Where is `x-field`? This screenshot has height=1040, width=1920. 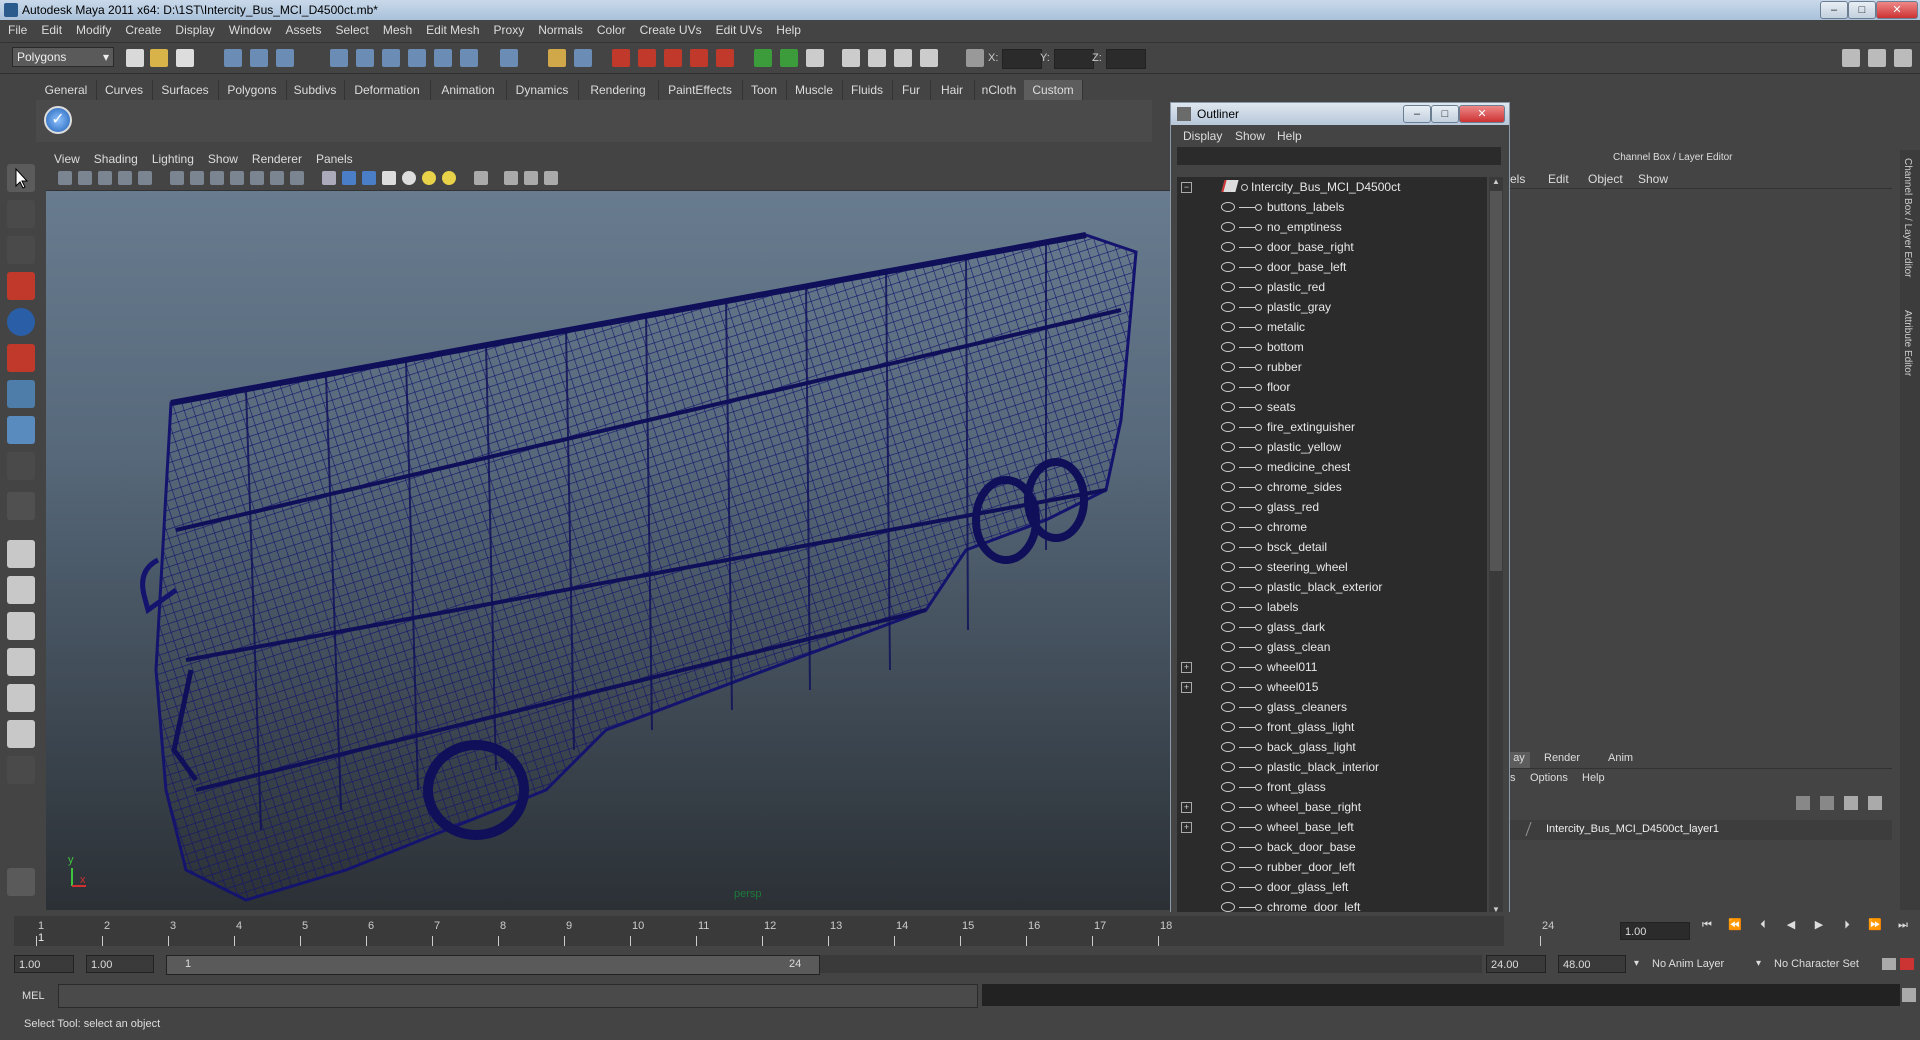
x-field is located at coordinates (1022, 59).